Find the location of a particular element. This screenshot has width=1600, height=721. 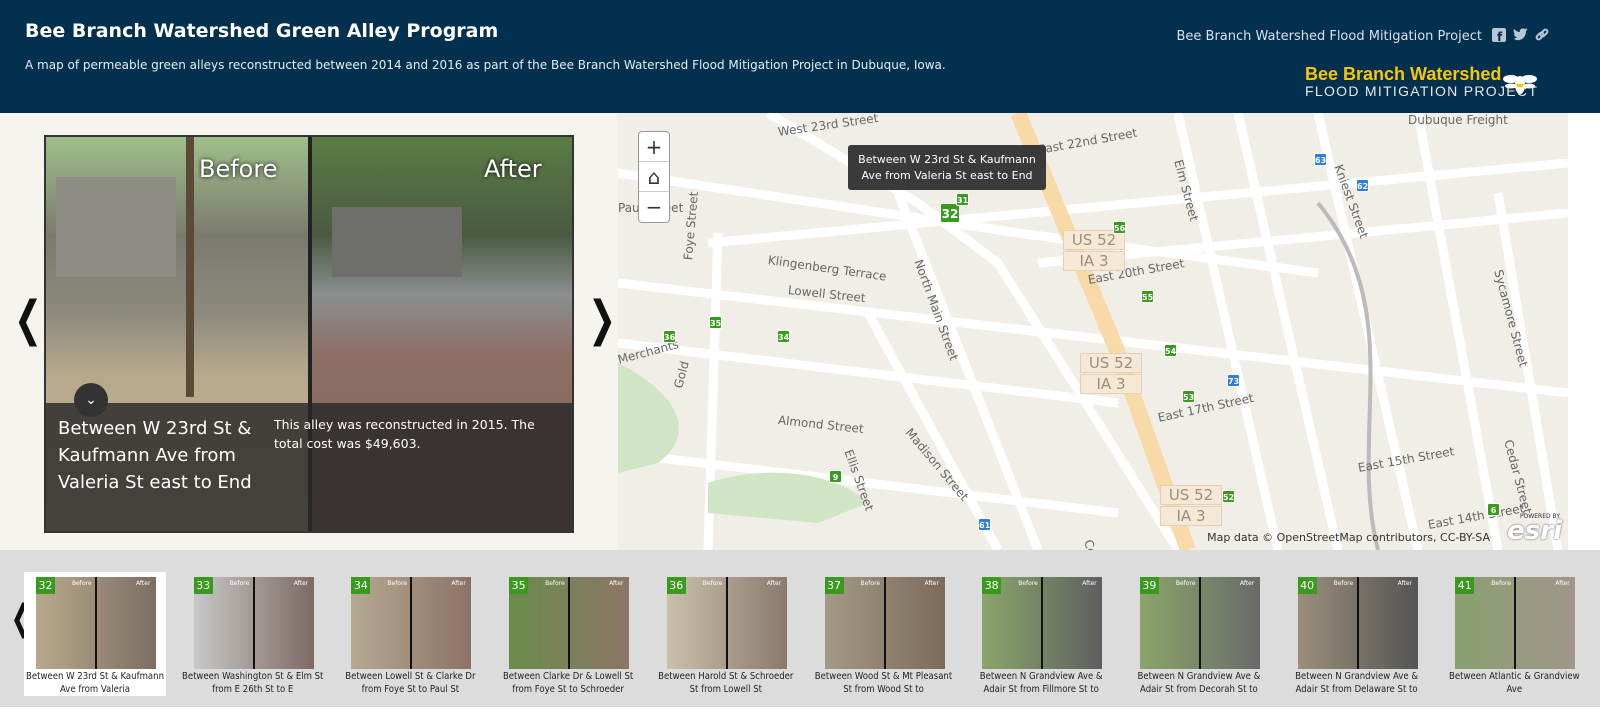

map-marker: 54 is located at coordinates (1170, 350).